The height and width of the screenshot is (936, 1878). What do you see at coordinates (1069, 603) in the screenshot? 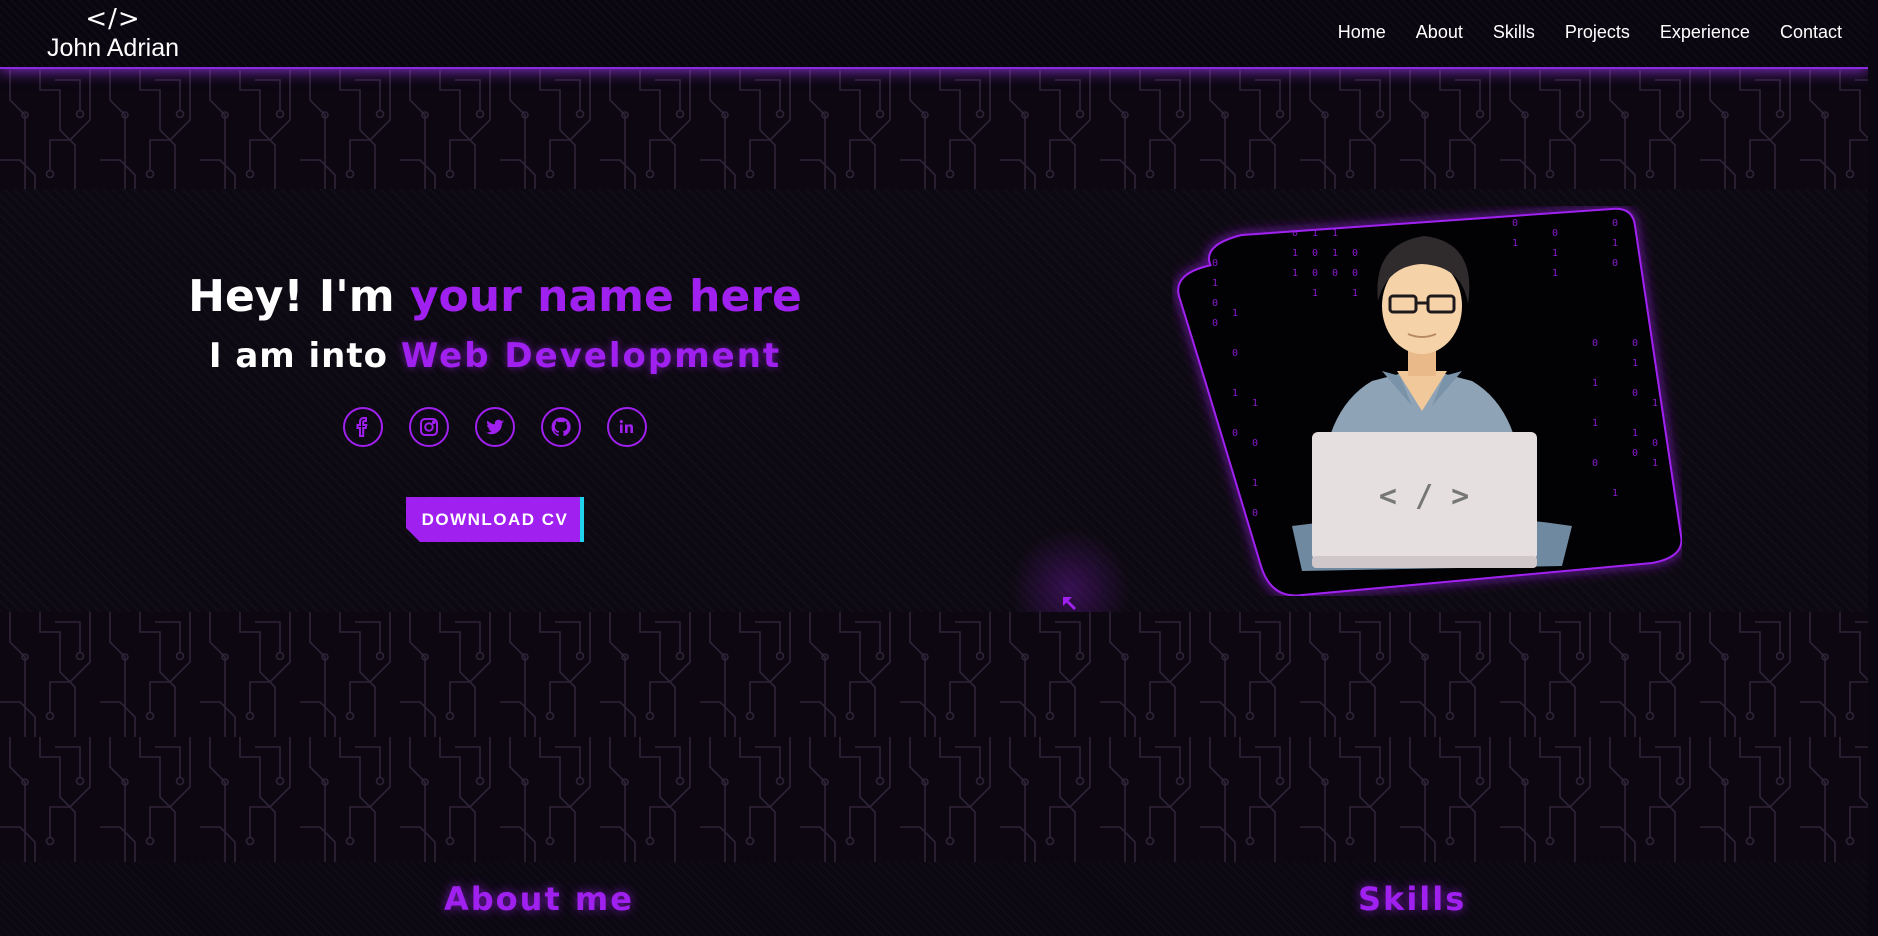
I see `cursor-arrow-icon` at bounding box center [1069, 603].